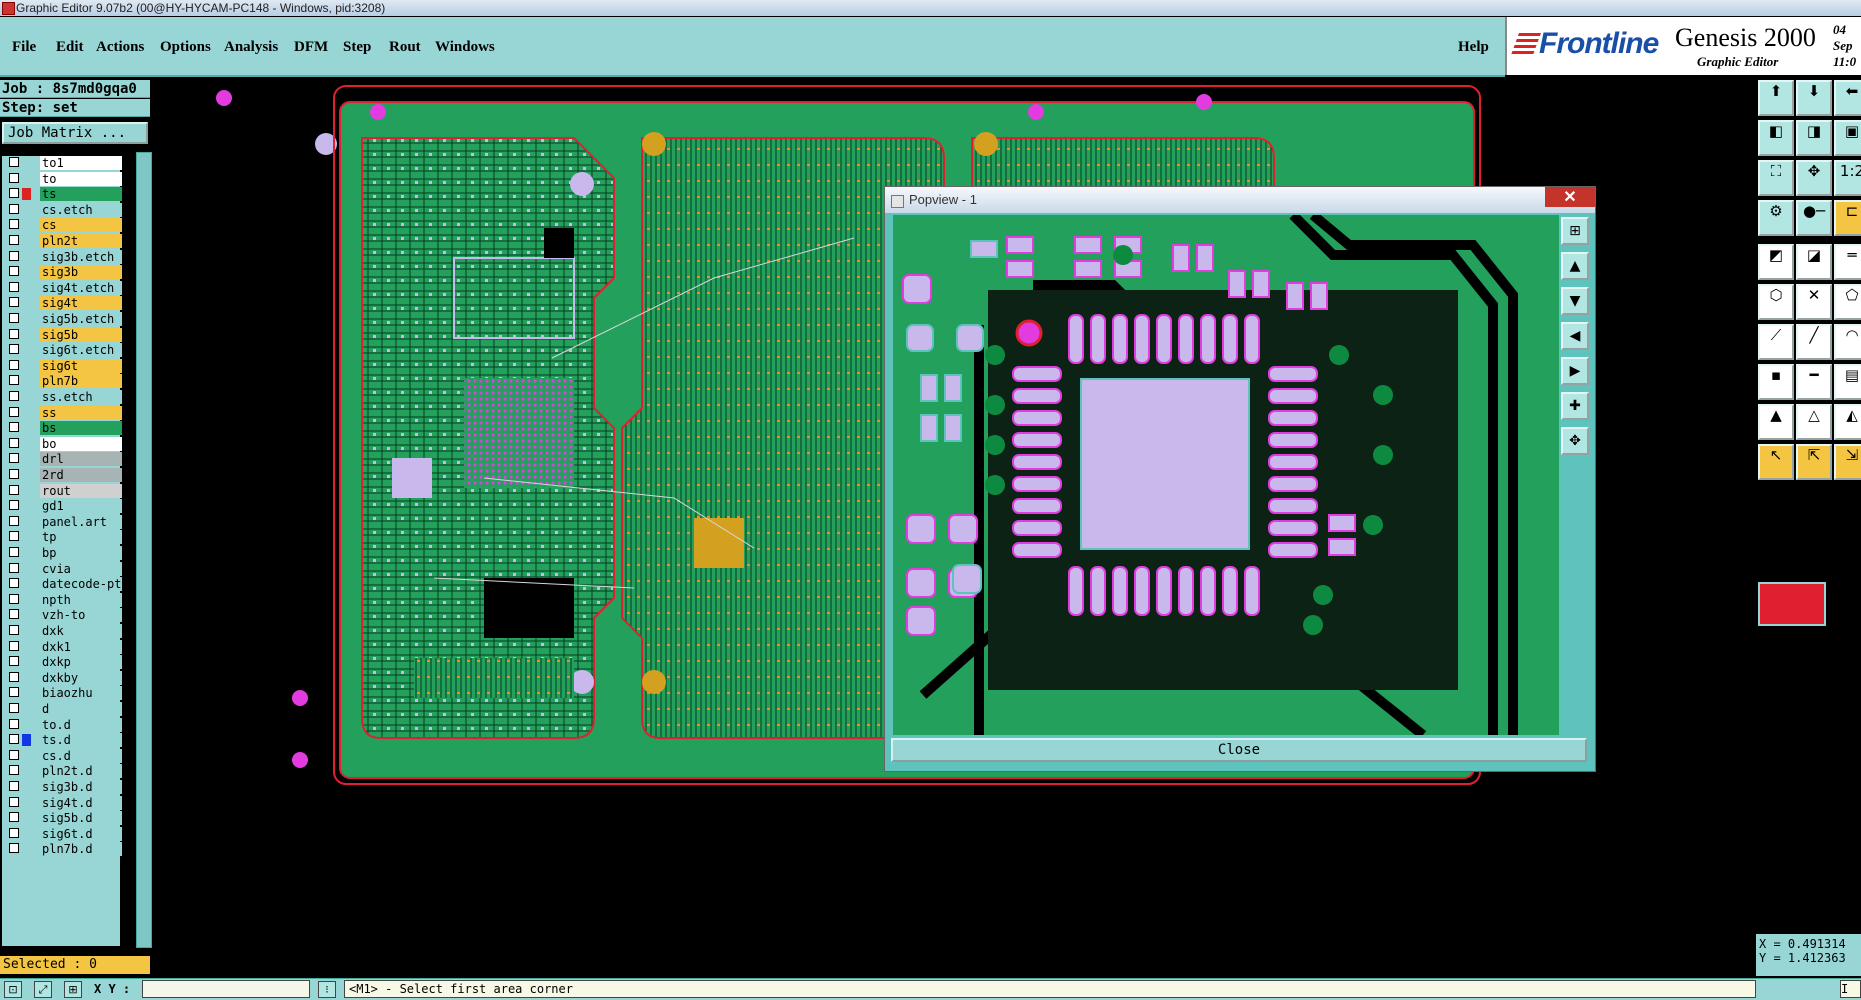 This screenshot has height=1000, width=1861. What do you see at coordinates (81, 849) in the screenshot?
I see `layer-name: pln7b.d` at bounding box center [81, 849].